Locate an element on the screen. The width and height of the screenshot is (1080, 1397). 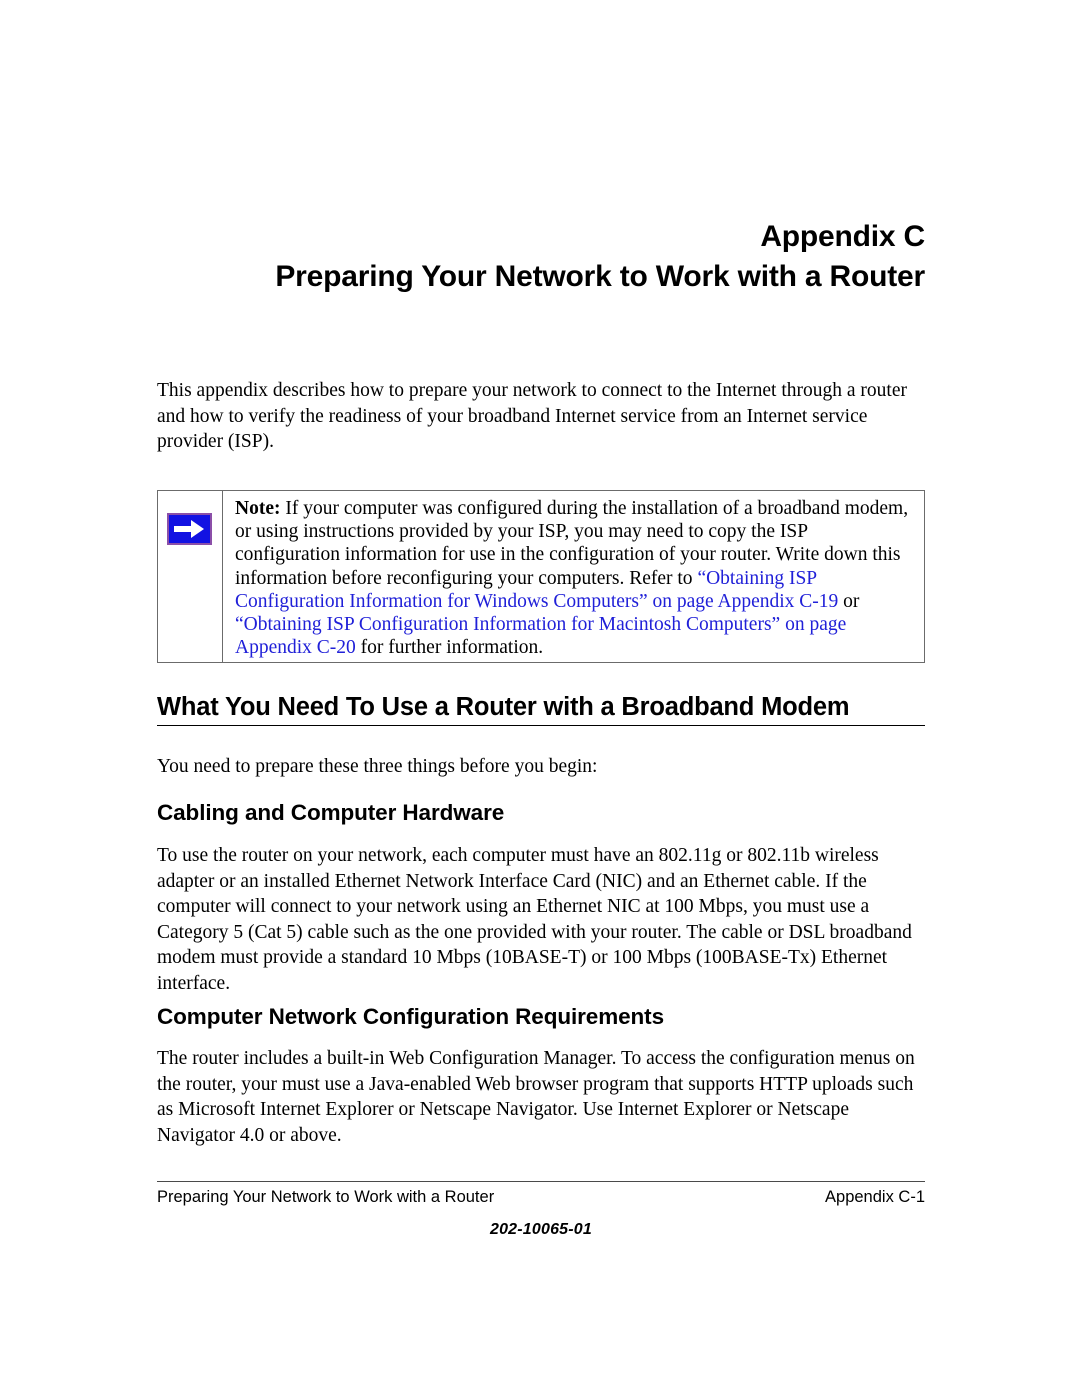
note-label: Note: is located at coordinates (258, 508).